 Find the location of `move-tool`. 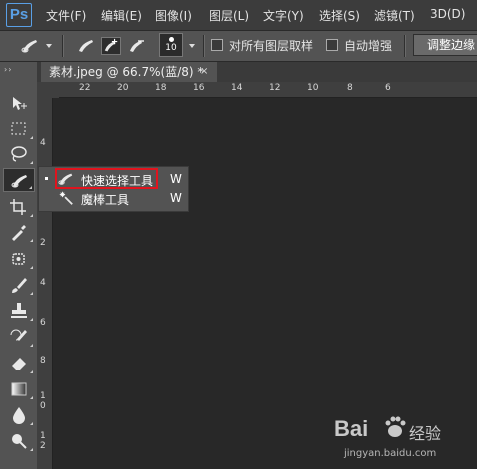

move-tool is located at coordinates (19, 104).